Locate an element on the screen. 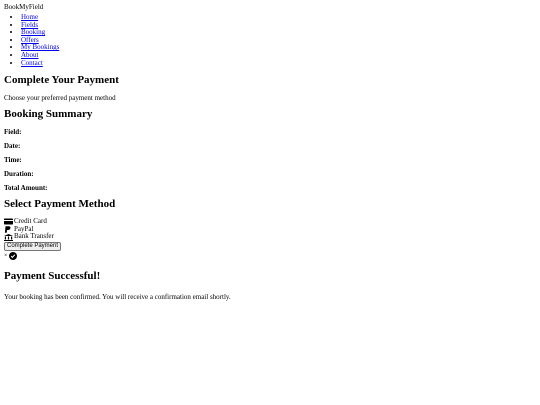  nav-item-booking: Booking is located at coordinates (278, 32).